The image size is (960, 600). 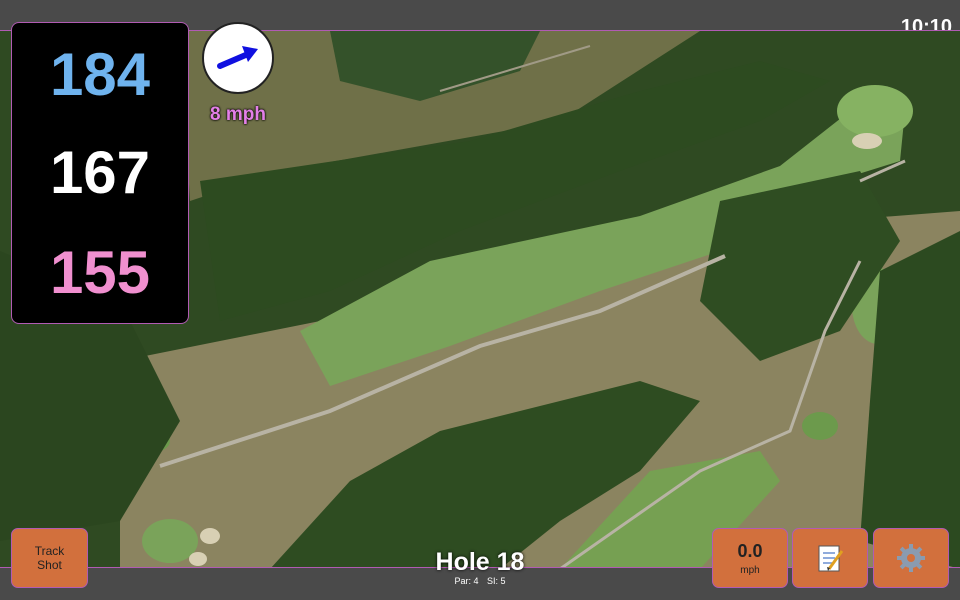 I want to click on speed-value: 0.0, so click(x=750, y=550).